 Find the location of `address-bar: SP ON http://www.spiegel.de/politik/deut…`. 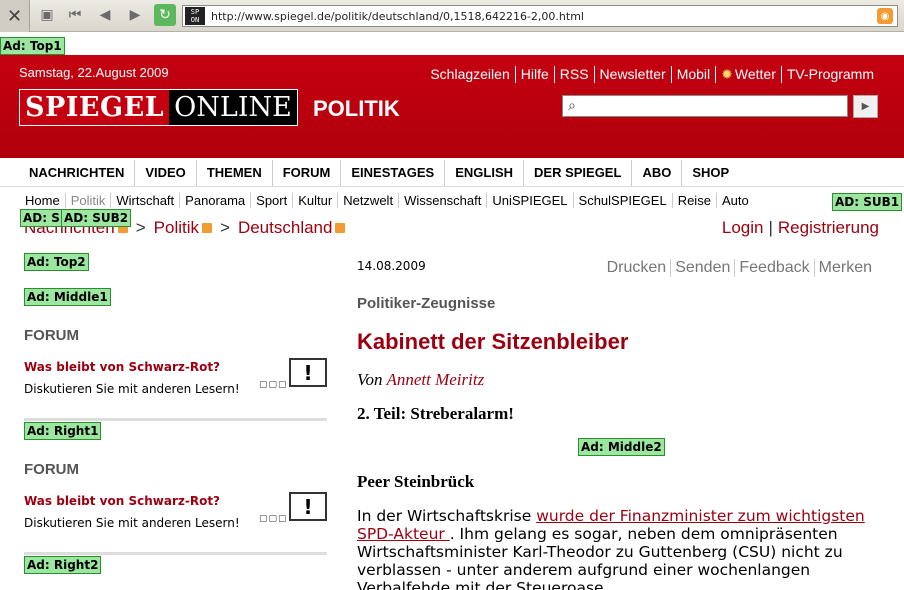

address-bar: SP ON http://www.spiegel.de/politik/deut… is located at coordinates (540, 16).